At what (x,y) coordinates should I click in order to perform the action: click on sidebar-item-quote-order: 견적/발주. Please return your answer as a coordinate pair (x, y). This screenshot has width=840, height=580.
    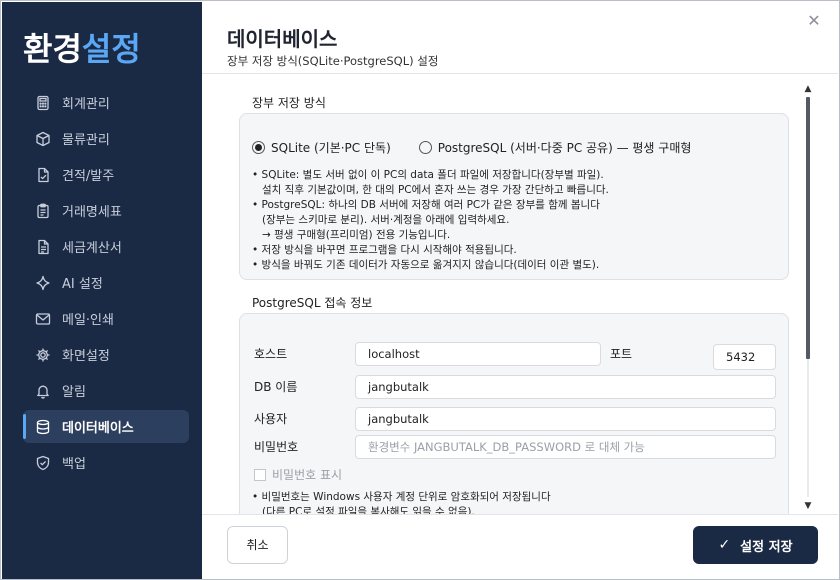
    Looking at the image, I should click on (106, 174).